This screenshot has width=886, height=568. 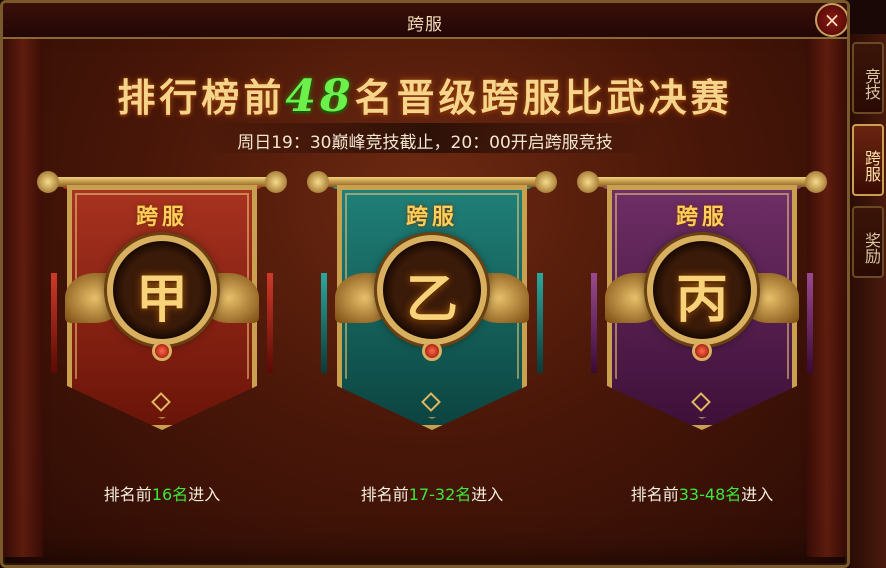 I want to click on tab-cross-server: 跨服, so click(x=868, y=160).